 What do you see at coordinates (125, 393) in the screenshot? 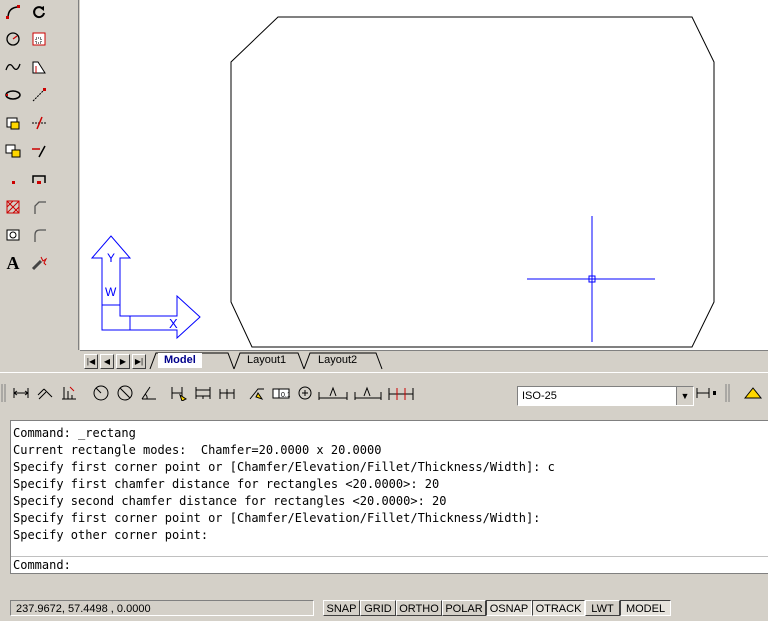
I see `diameter-dimension-icon` at bounding box center [125, 393].